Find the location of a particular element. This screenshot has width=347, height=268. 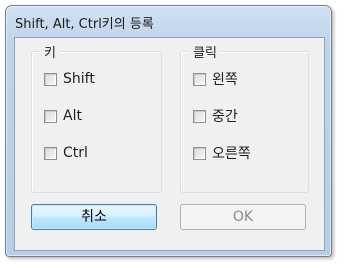

alt-checkbox is located at coordinates (50, 116).